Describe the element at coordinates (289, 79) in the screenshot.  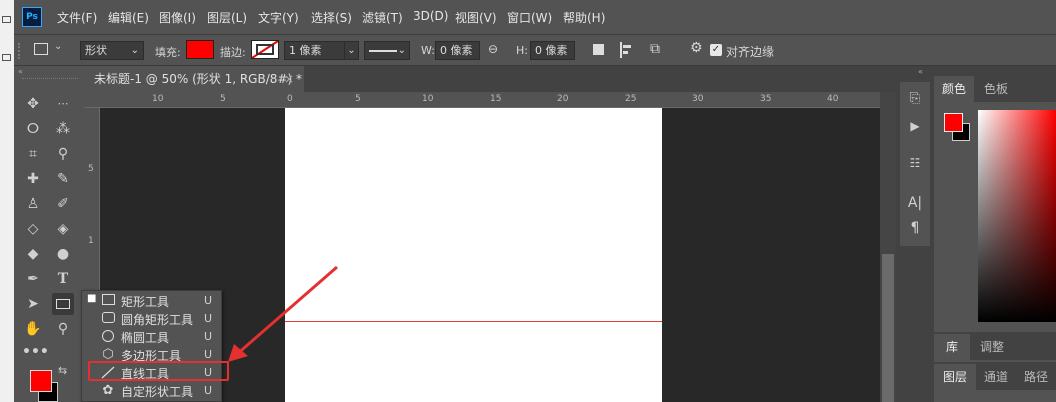
I see `close-icon: ×` at that location.